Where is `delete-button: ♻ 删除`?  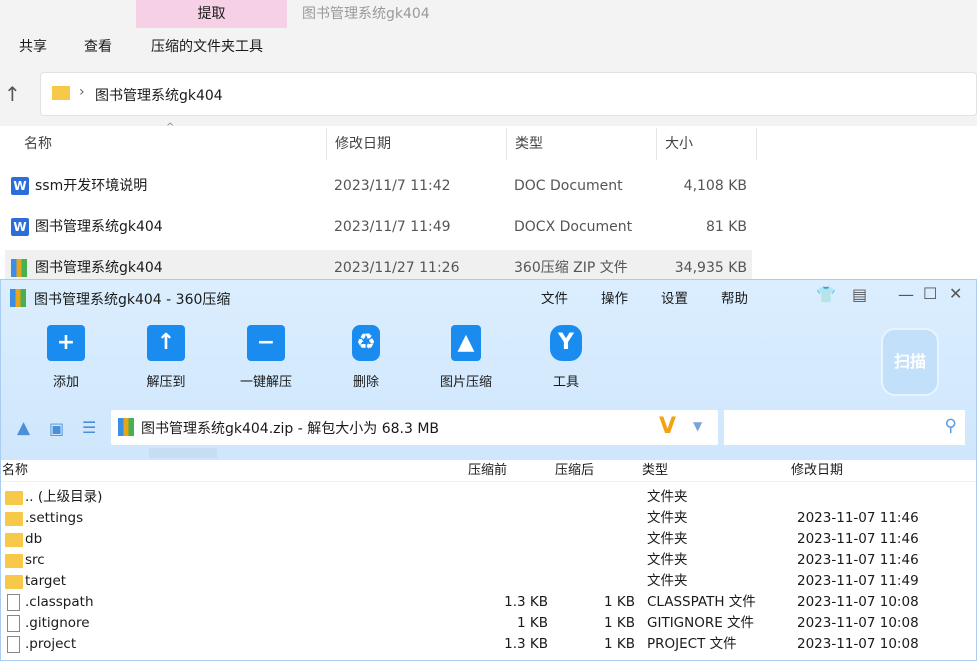
delete-button: ♻ 删除 is located at coordinates (366, 357).